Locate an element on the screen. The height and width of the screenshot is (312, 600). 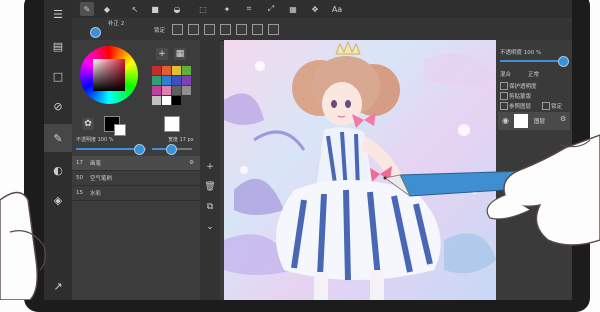
layer-opacity-slider is located at coordinates (533, 61).